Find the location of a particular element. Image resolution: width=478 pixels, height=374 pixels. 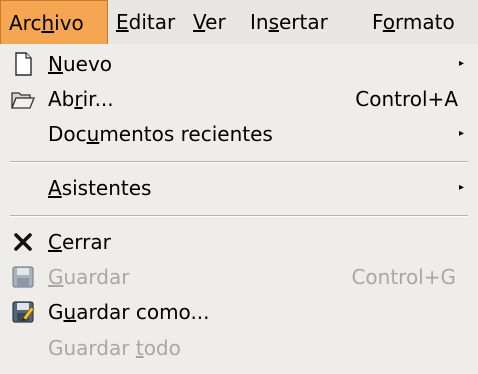

save-as-icon is located at coordinates (23, 312).